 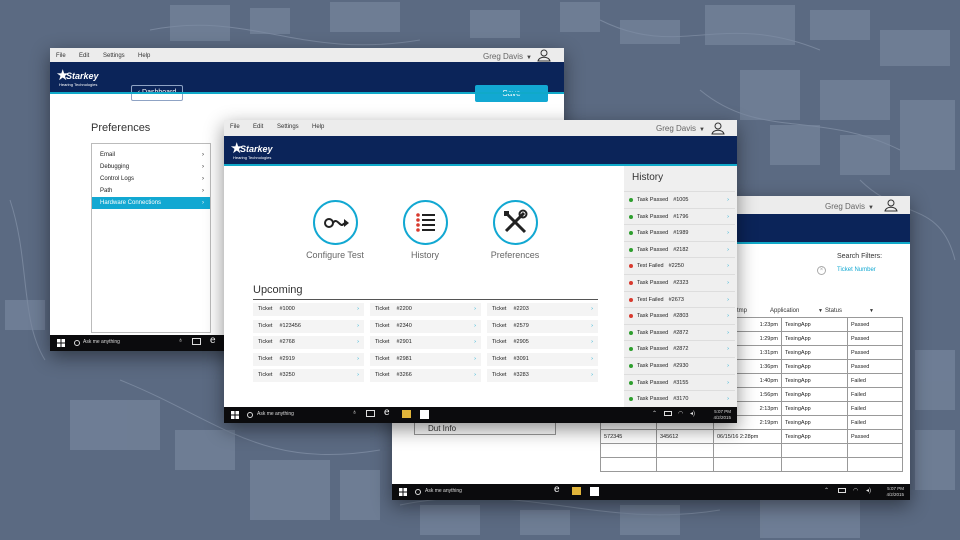 I want to click on ticket-item: Ticket #2905 ›, so click(x=542, y=342).